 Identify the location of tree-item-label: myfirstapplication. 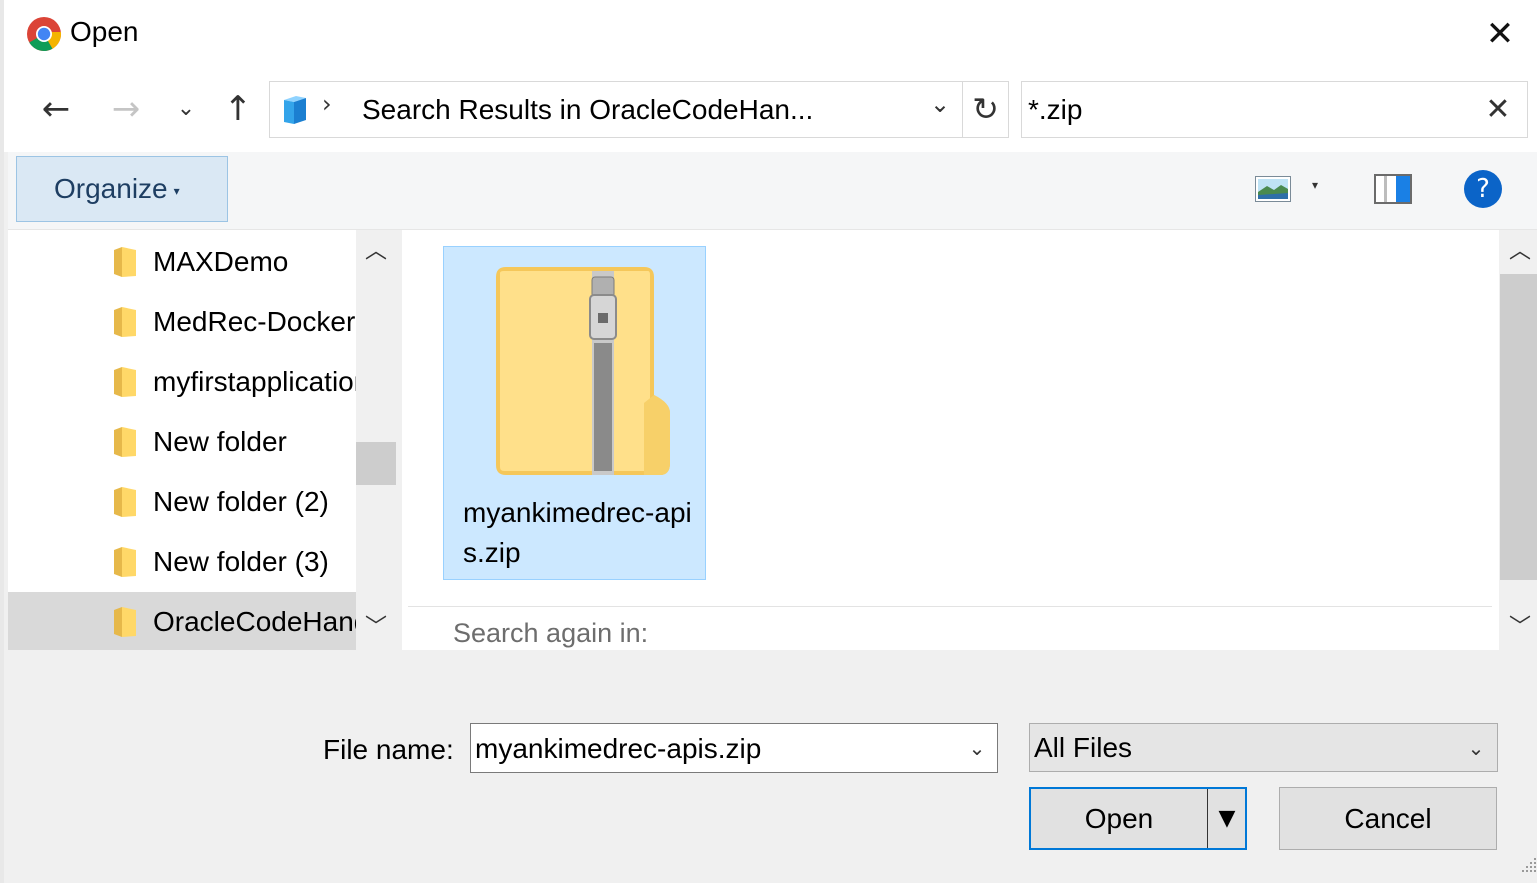
(254, 381).